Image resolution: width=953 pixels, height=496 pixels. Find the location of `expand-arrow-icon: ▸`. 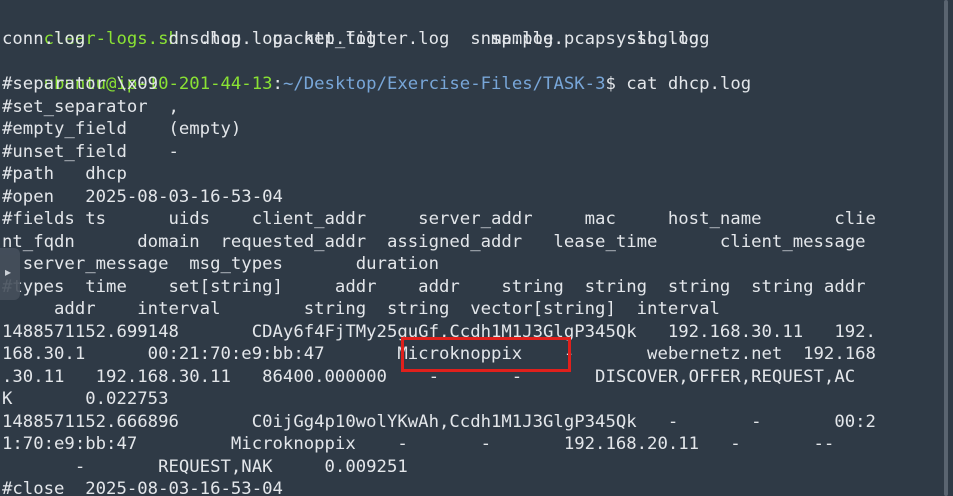

expand-arrow-icon: ▸ is located at coordinates (8, 272).